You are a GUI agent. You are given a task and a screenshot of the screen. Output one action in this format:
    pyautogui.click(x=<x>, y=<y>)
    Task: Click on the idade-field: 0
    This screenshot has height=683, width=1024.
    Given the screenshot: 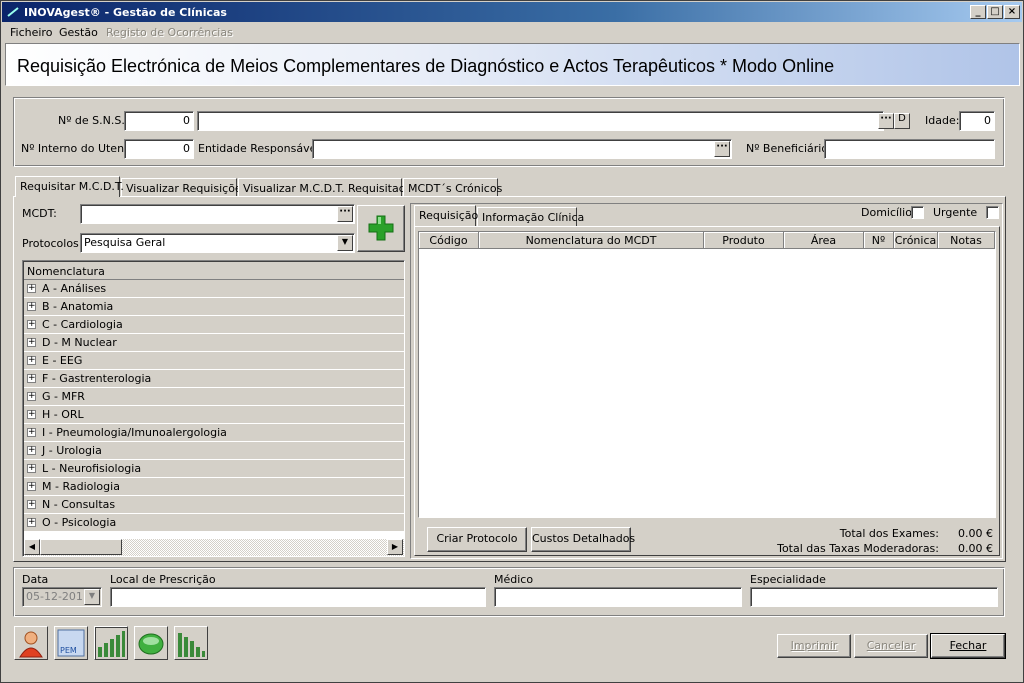 What is the action you would take?
    pyautogui.click(x=977, y=121)
    